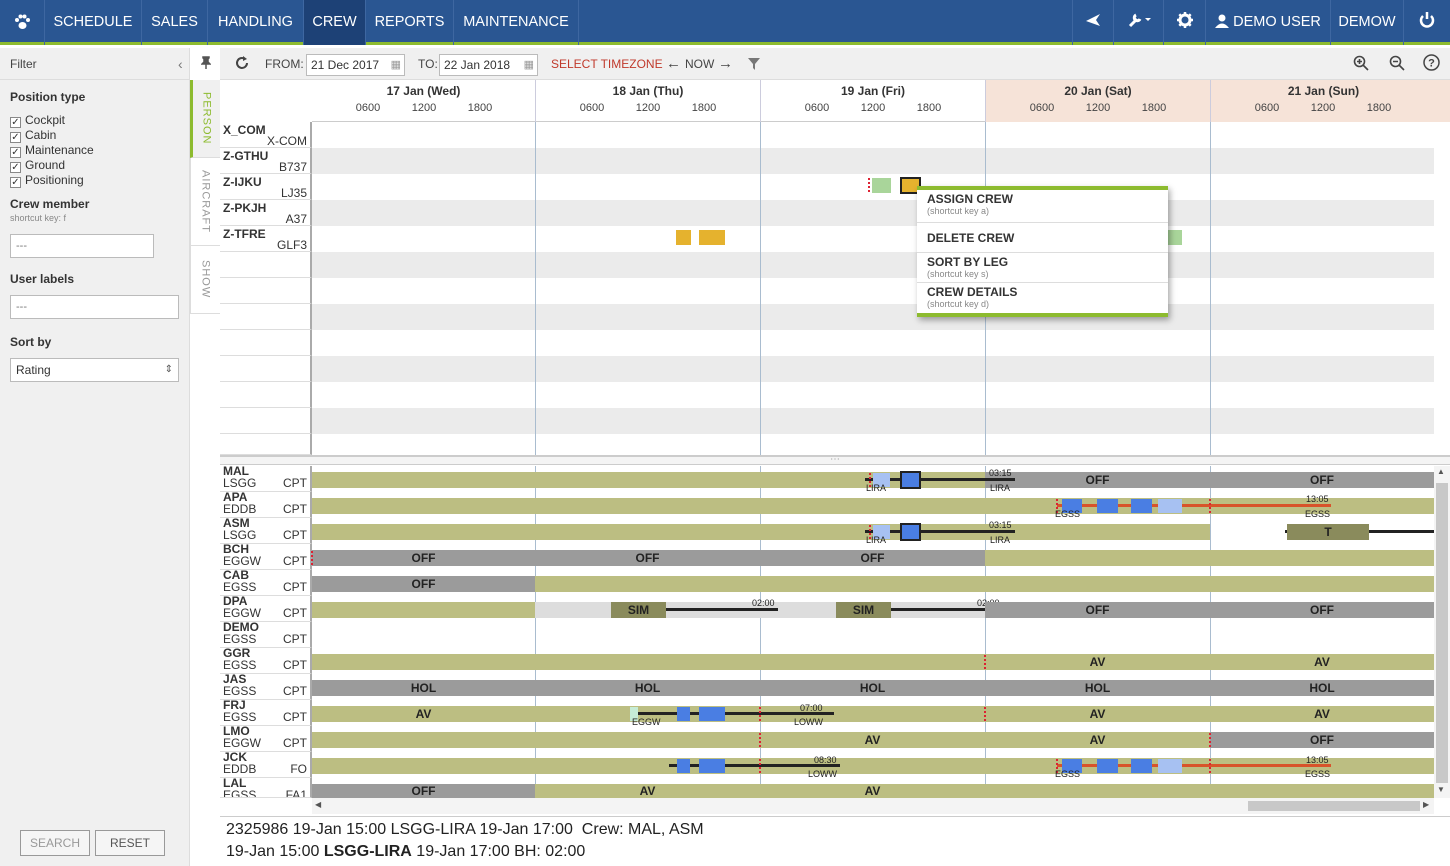 This screenshot has width=1450, height=866. What do you see at coordinates (516, 22) in the screenshot?
I see `nav-maintenance: MAINTENANCE` at bounding box center [516, 22].